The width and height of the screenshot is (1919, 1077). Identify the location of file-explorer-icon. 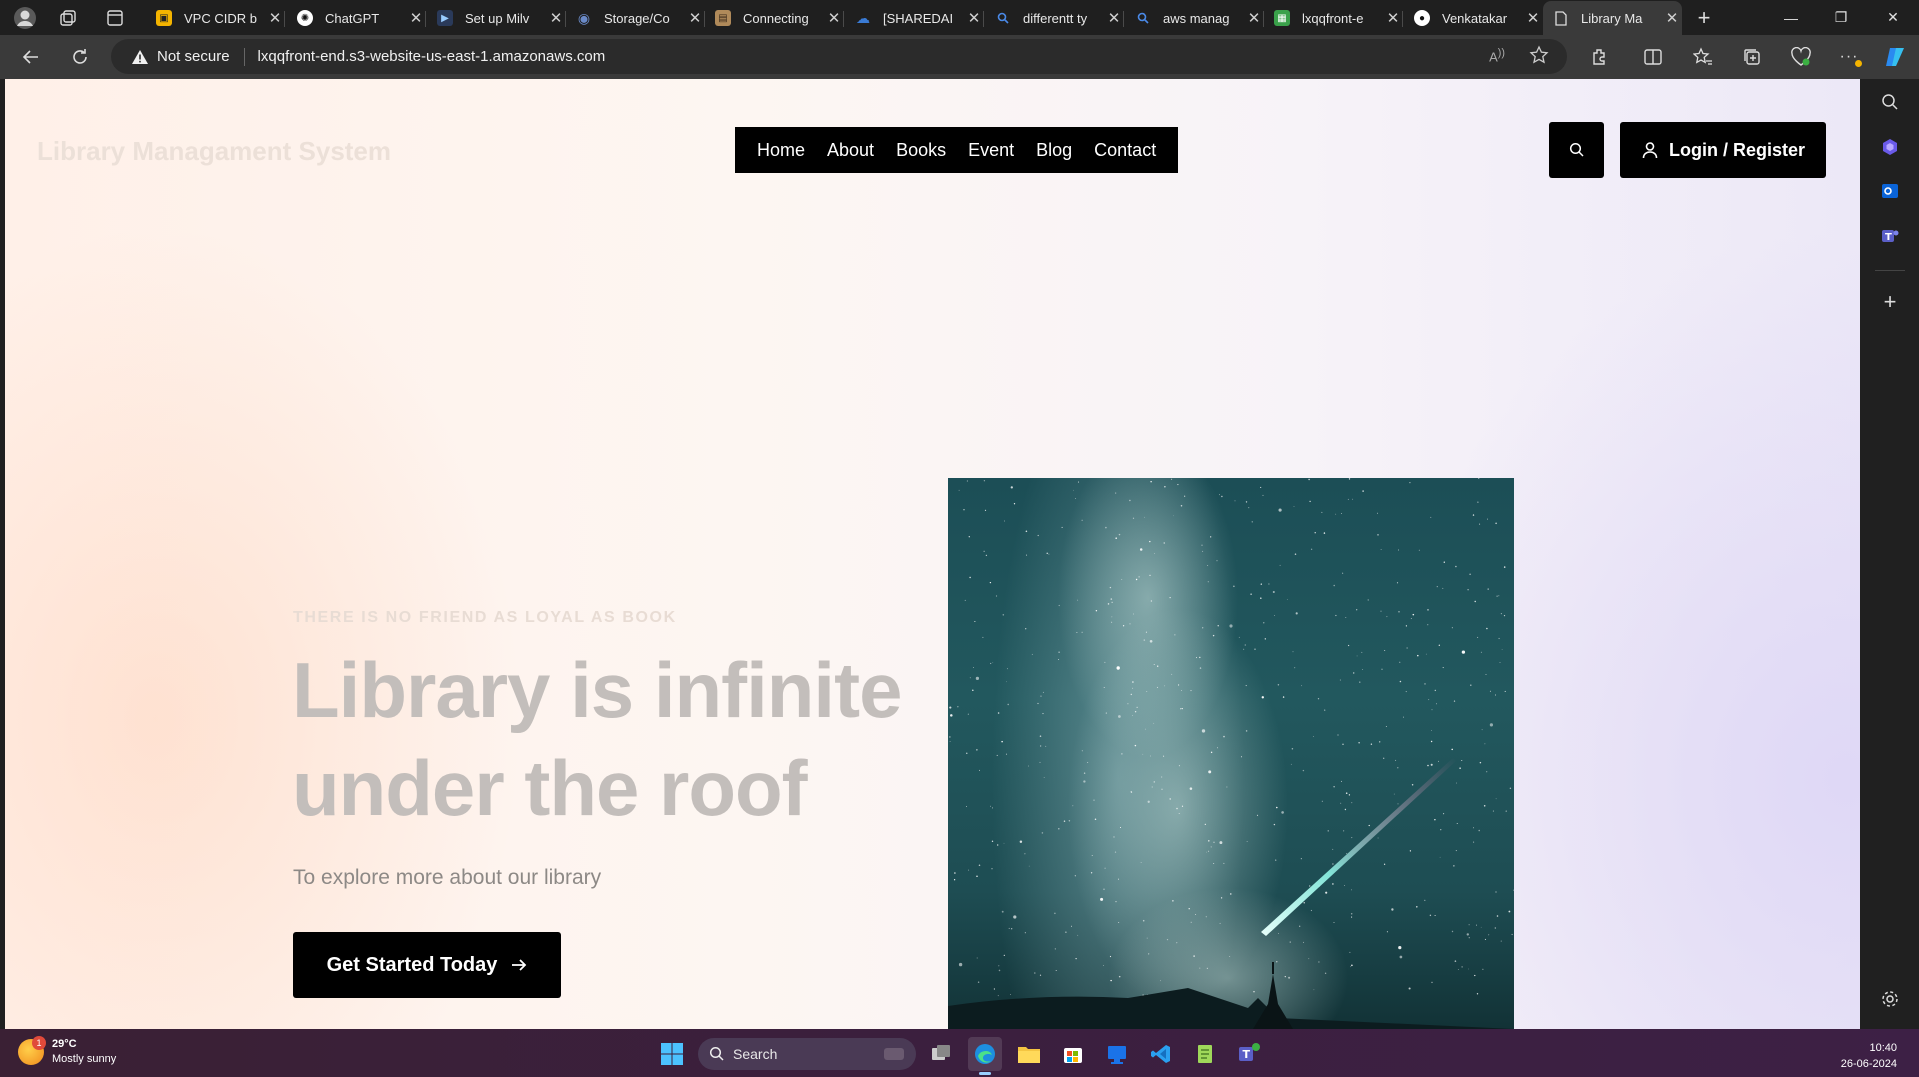
(1029, 1054).